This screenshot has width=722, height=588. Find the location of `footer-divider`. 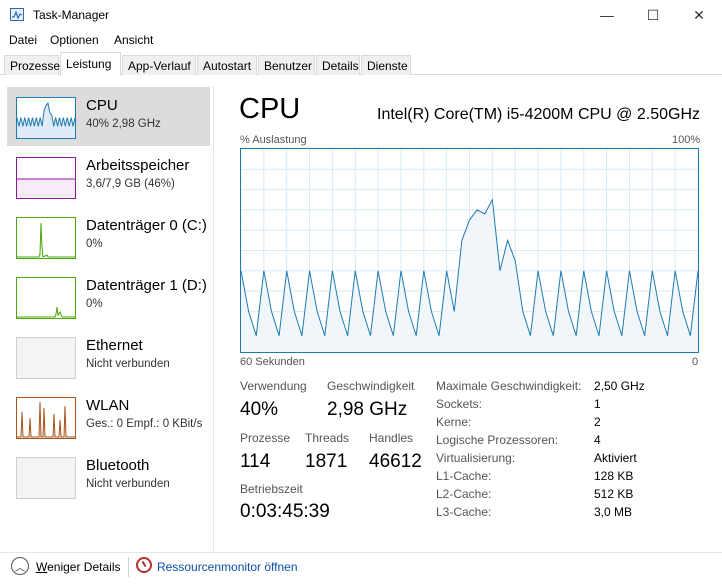

footer-divider is located at coordinates (361, 552).